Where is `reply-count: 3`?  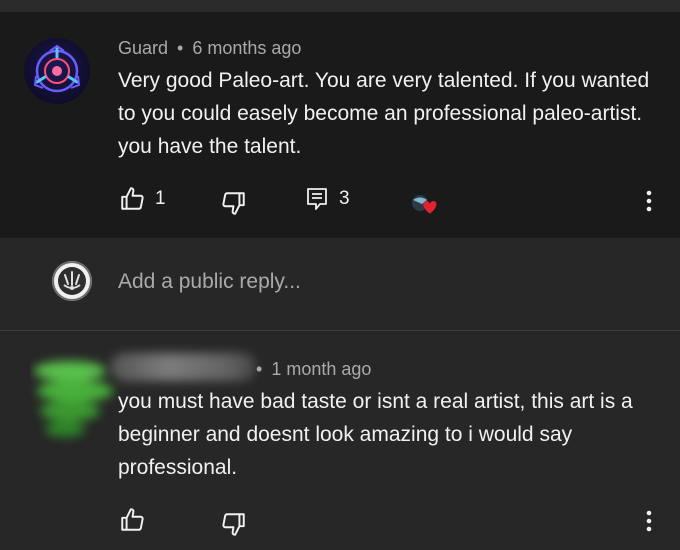
reply-count: 3 is located at coordinates (344, 198).